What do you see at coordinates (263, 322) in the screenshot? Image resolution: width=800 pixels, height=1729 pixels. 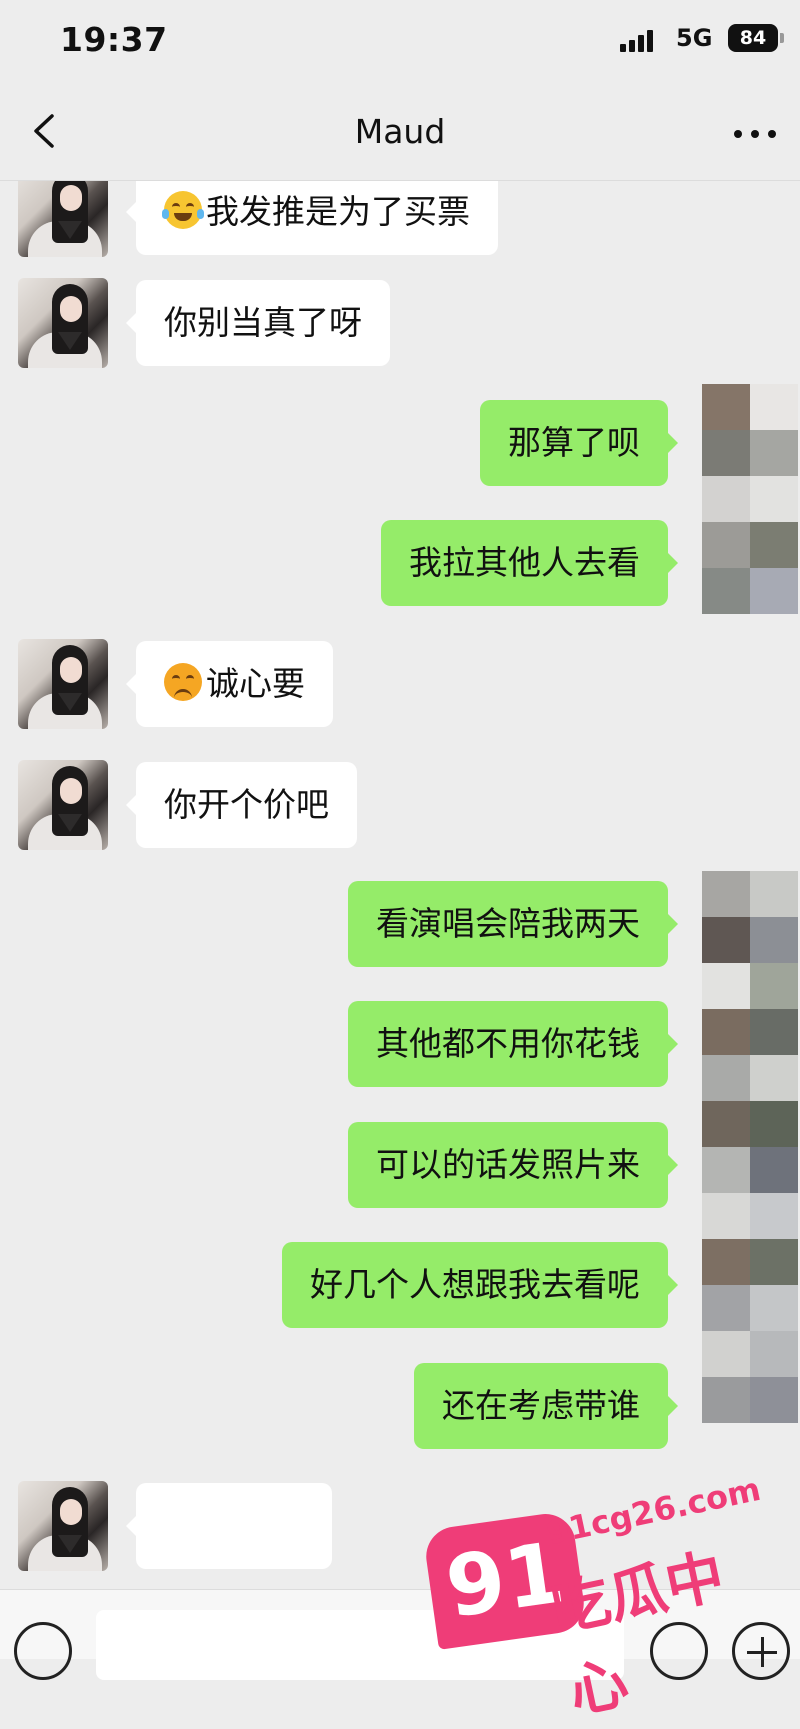 I see `message-text: 你别当真了呀` at bounding box center [263, 322].